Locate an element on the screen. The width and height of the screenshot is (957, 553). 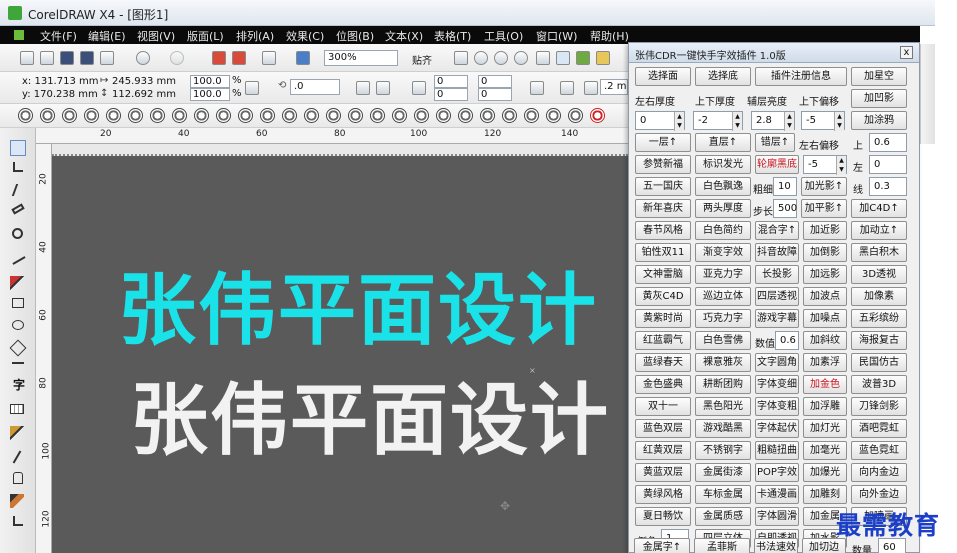
menu-effects: 效果(C) is located at coordinates (305, 36).